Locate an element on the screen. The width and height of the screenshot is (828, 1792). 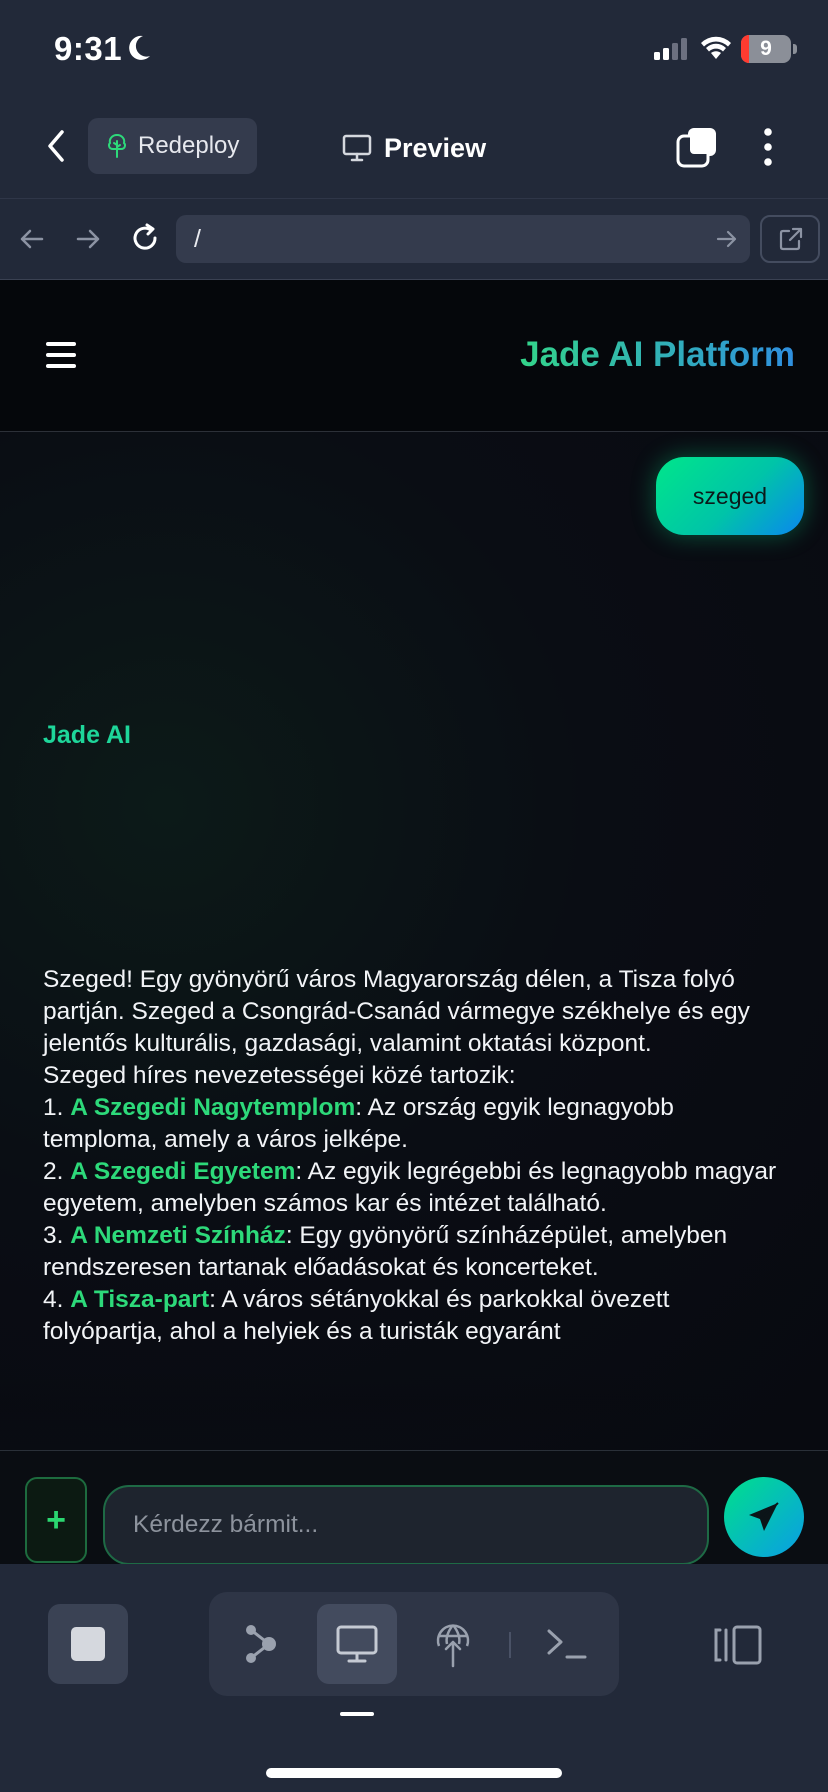
app-title: Jade AI Platform is located at coordinates (657, 354).